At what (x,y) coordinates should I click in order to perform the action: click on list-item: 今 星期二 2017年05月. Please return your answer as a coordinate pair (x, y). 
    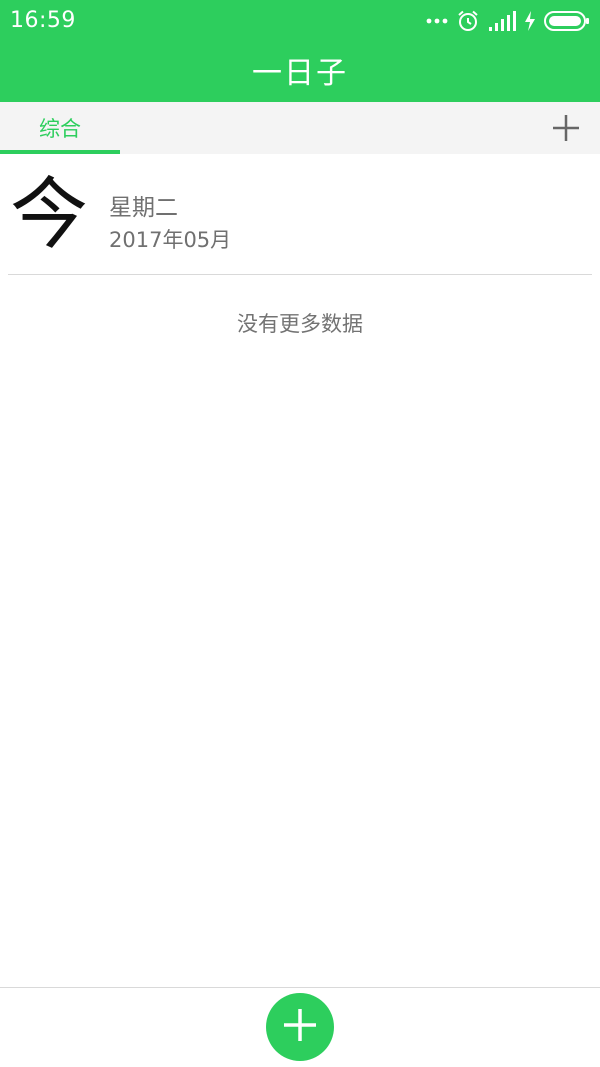
    Looking at the image, I should click on (300, 214).